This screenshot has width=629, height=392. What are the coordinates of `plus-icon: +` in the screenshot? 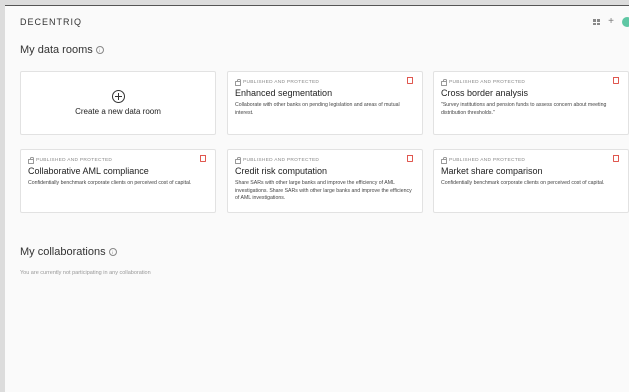 It's located at (611, 22).